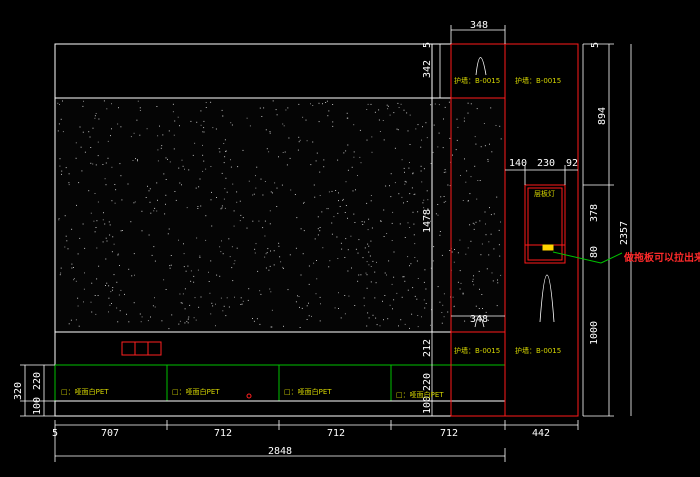 The width and height of the screenshot is (700, 477). I want to click on dim-894: 894, so click(602, 116).